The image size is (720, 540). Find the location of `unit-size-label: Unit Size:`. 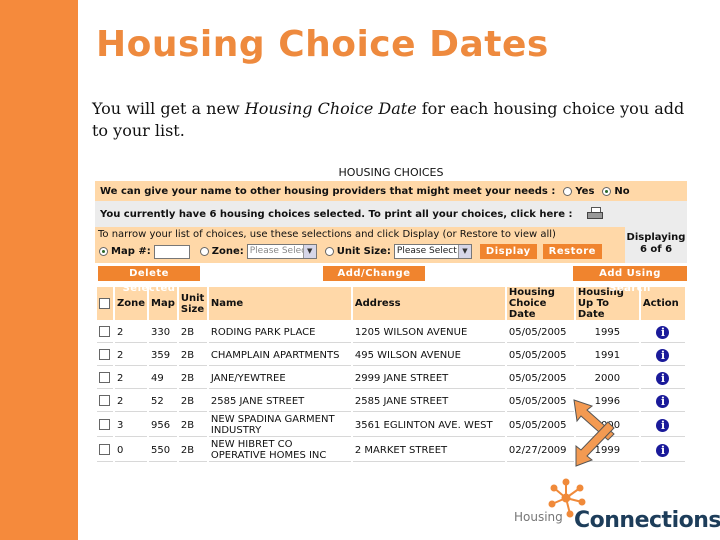

unit-size-label: Unit Size: is located at coordinates (363, 251).